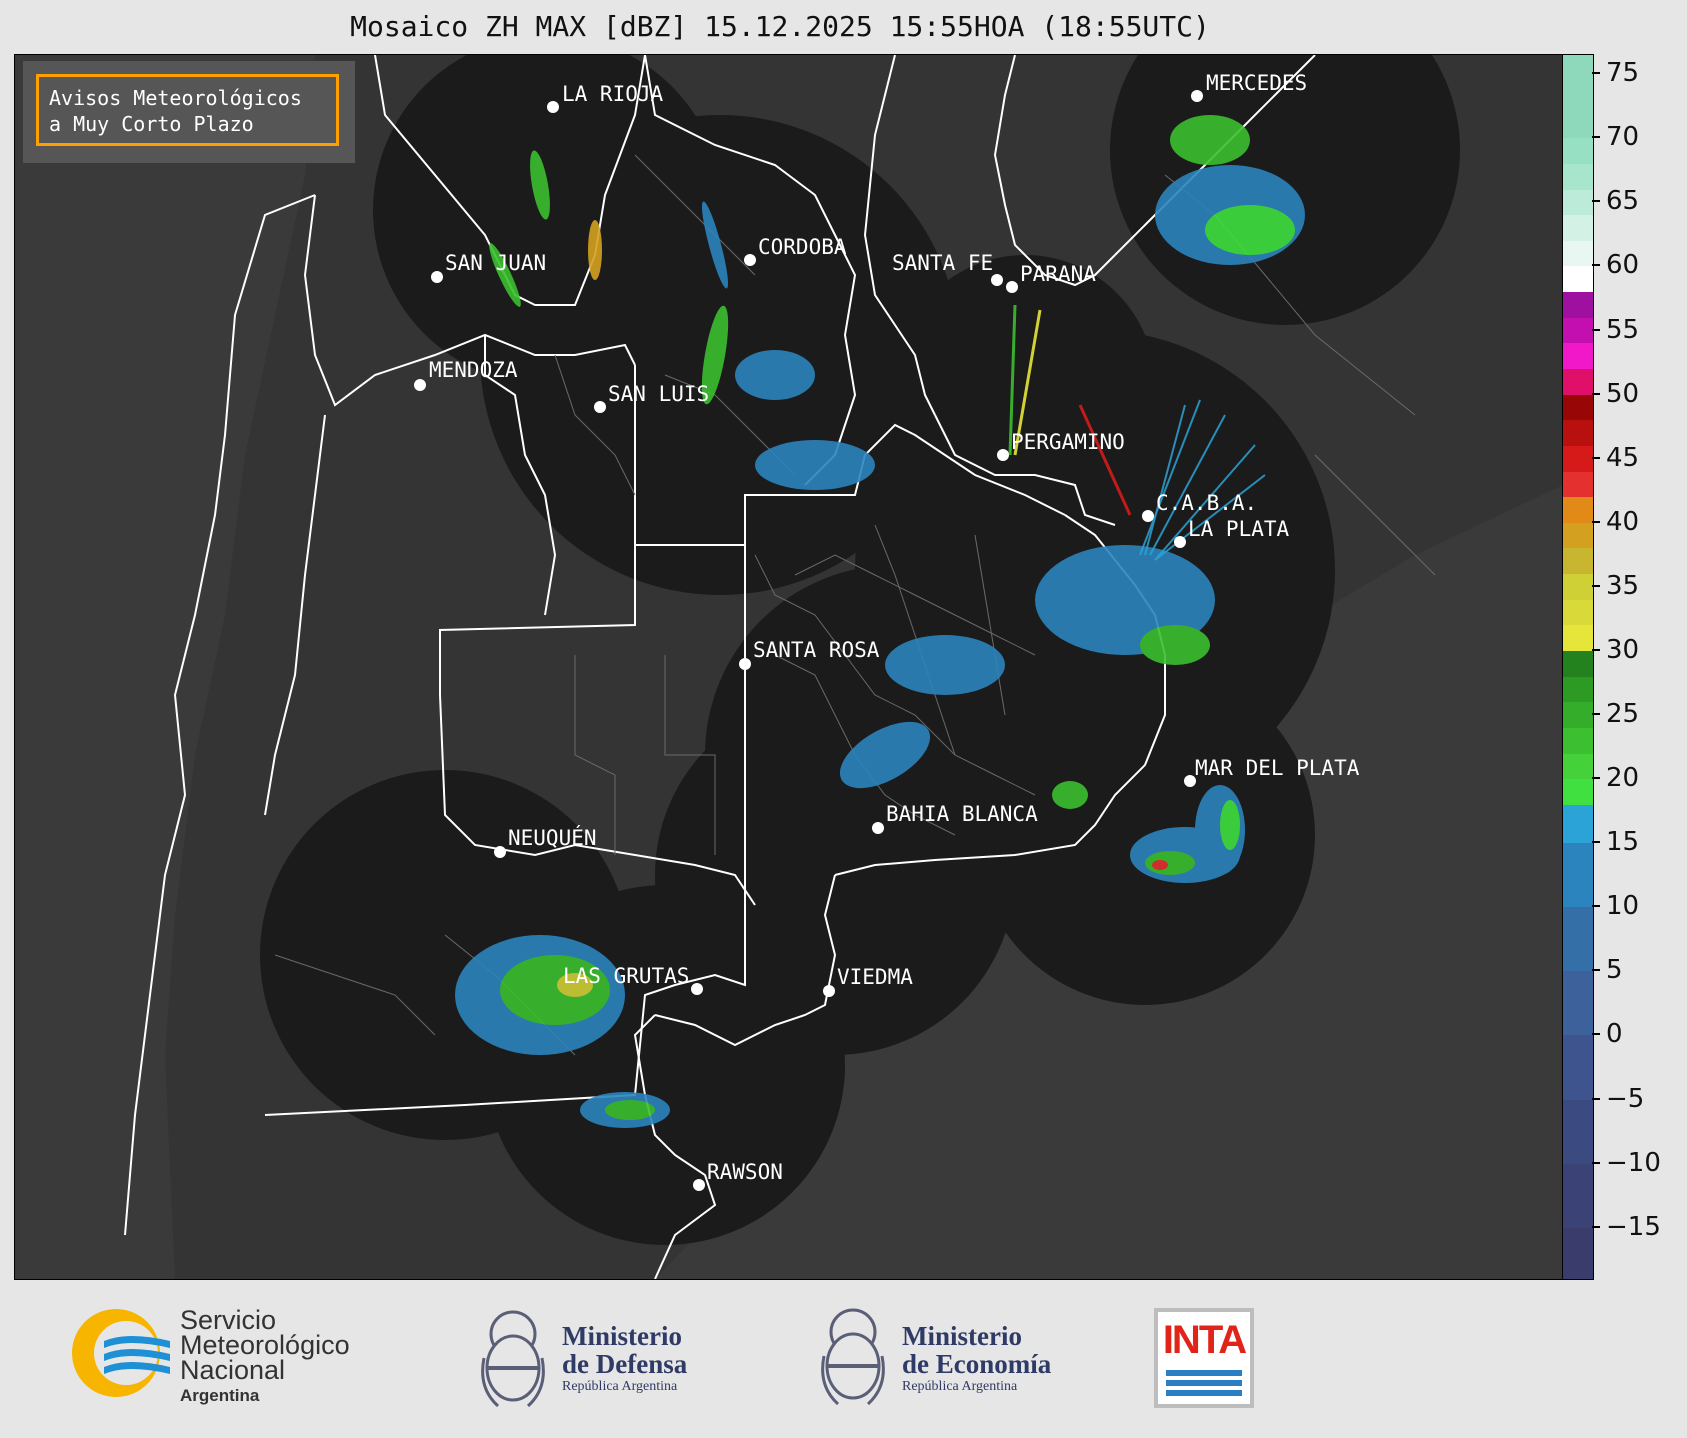 The image size is (1687, 1438). What do you see at coordinates (1614, 1034) in the screenshot?
I see `colorbar-tick-label: 0` at bounding box center [1614, 1034].